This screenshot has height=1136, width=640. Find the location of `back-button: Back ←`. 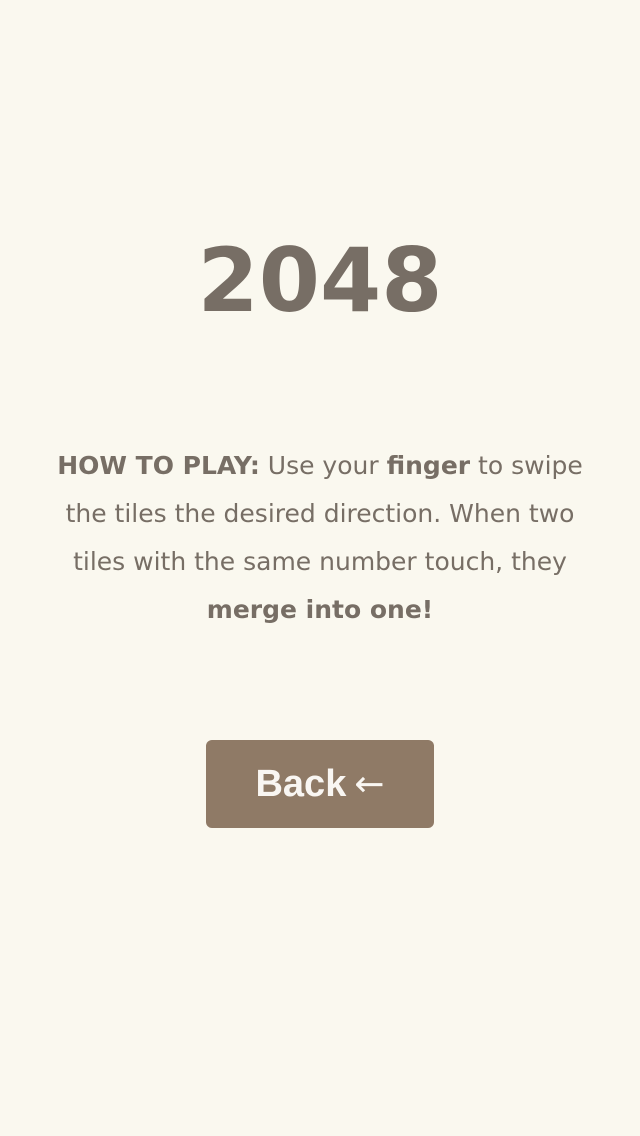

back-button: Back ← is located at coordinates (320, 784).